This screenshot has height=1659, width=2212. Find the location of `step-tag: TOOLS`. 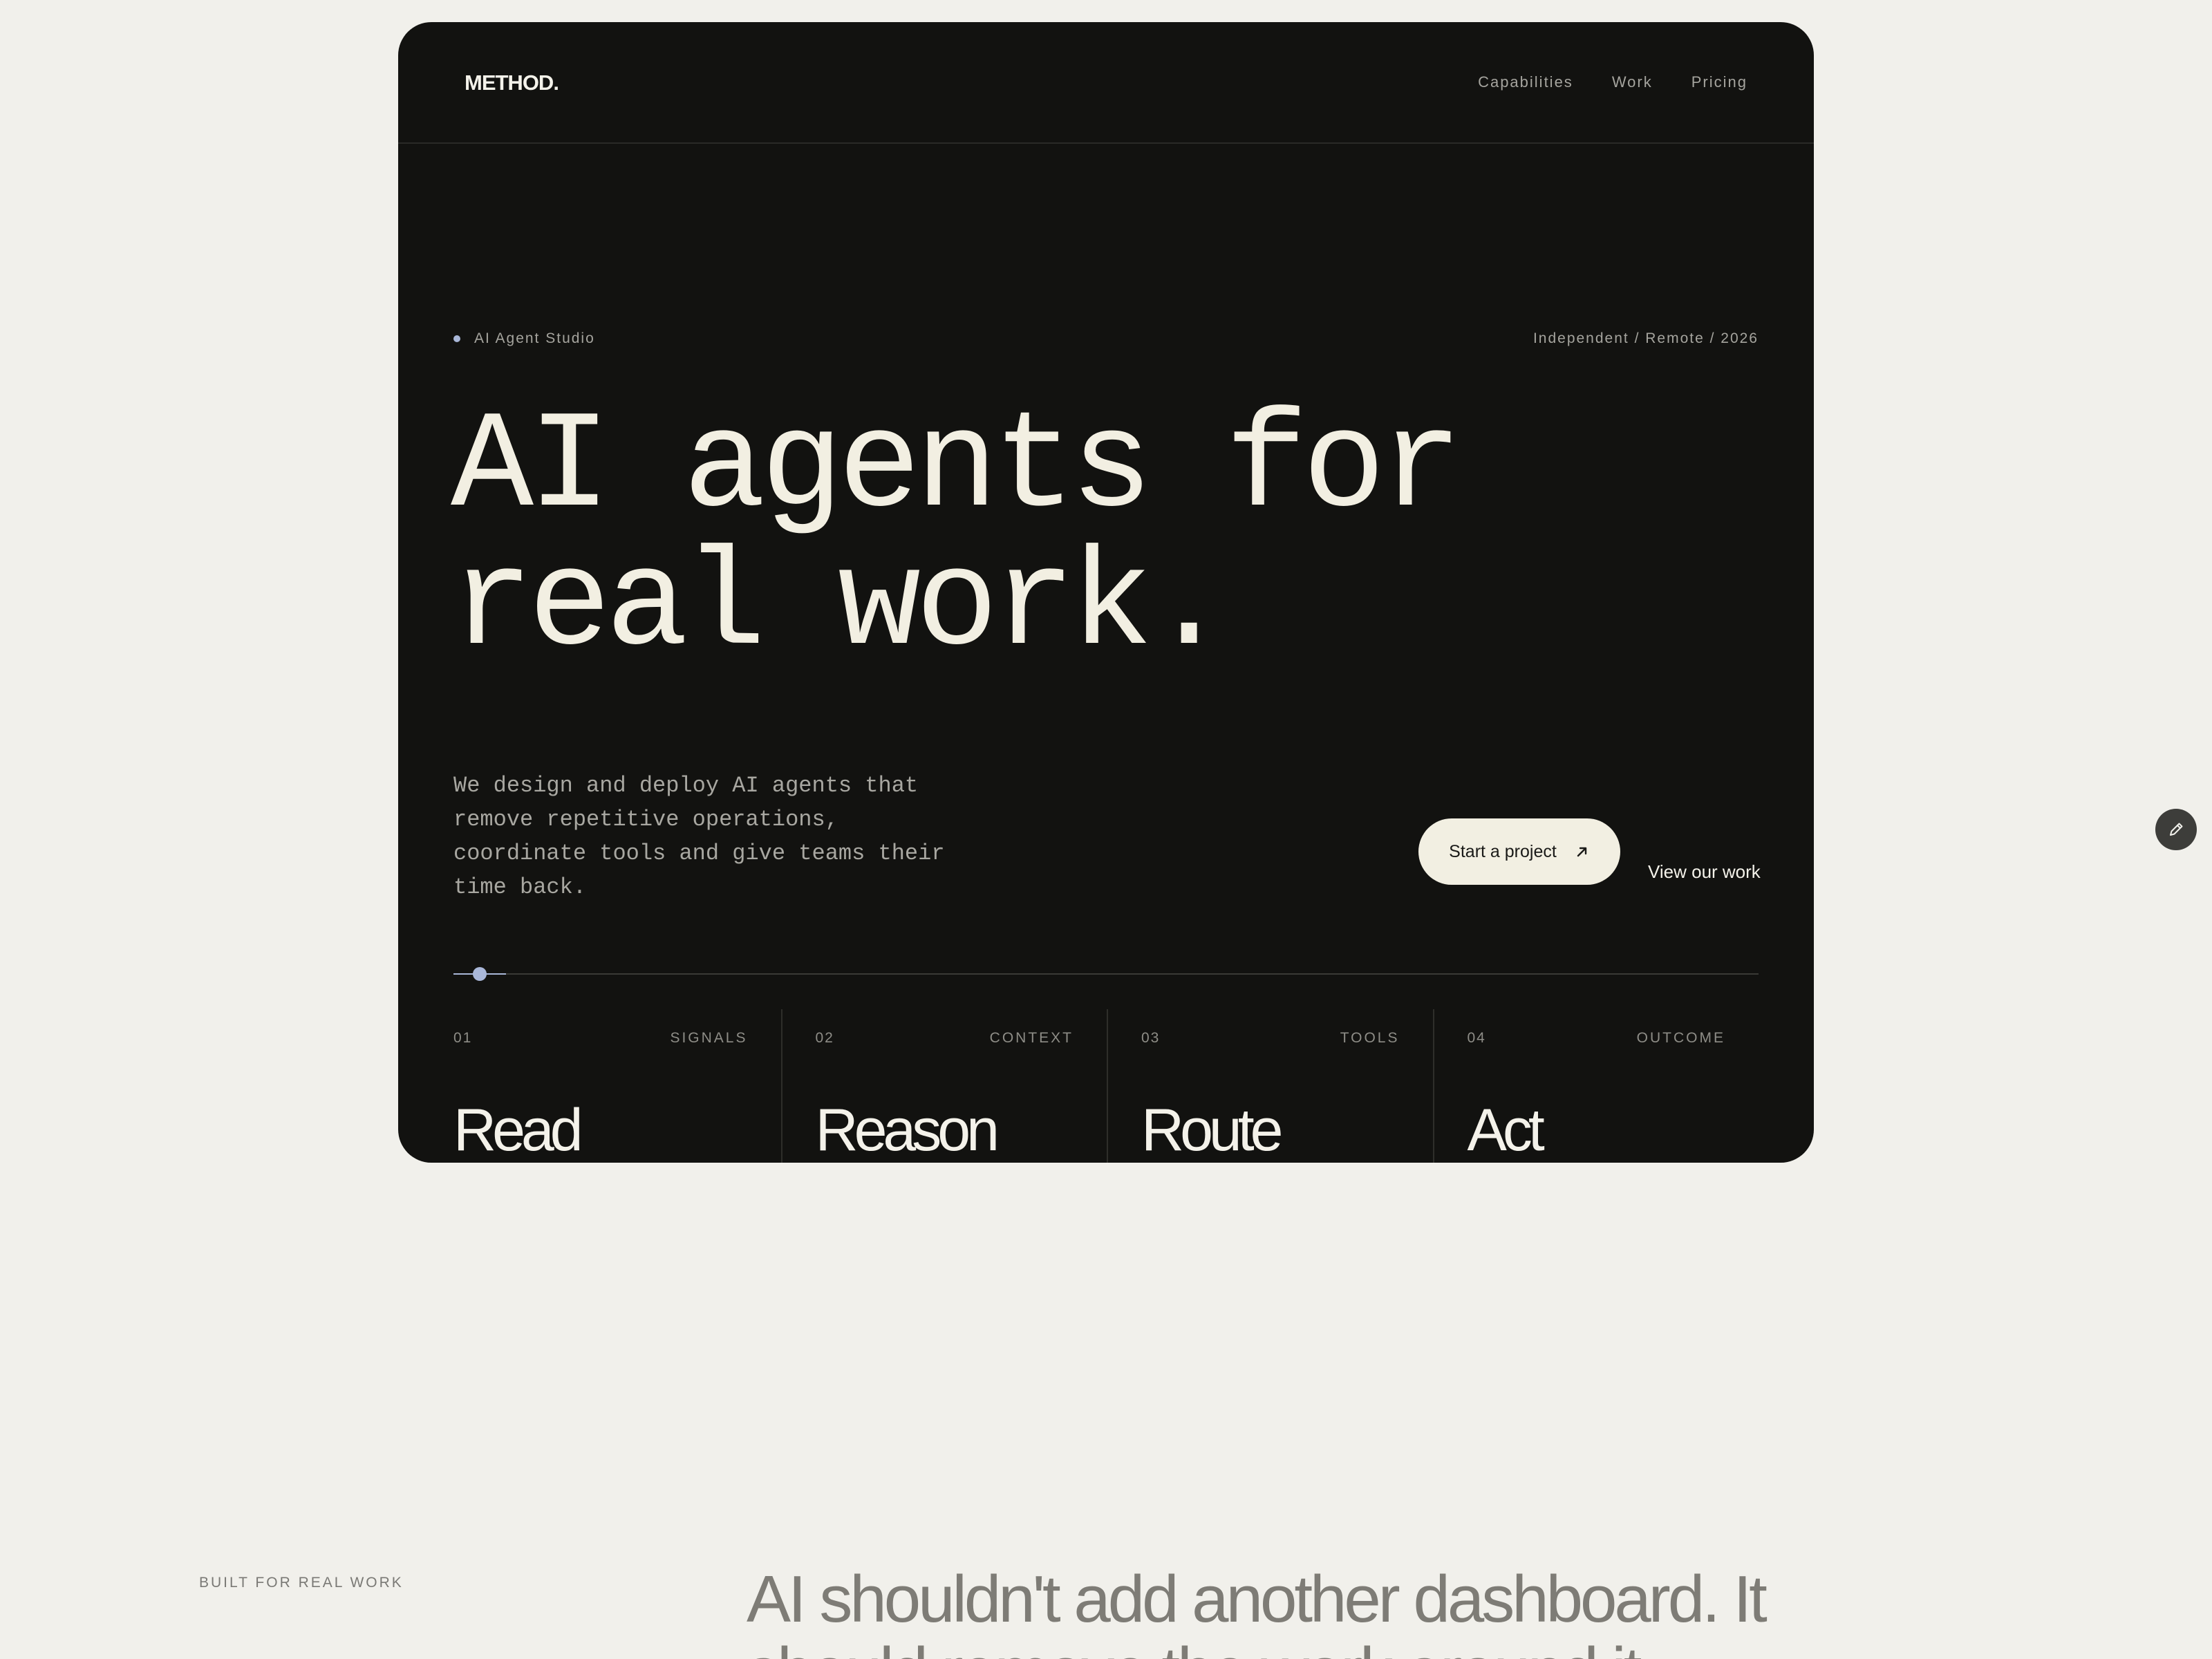

step-tag: TOOLS is located at coordinates (1370, 1038).